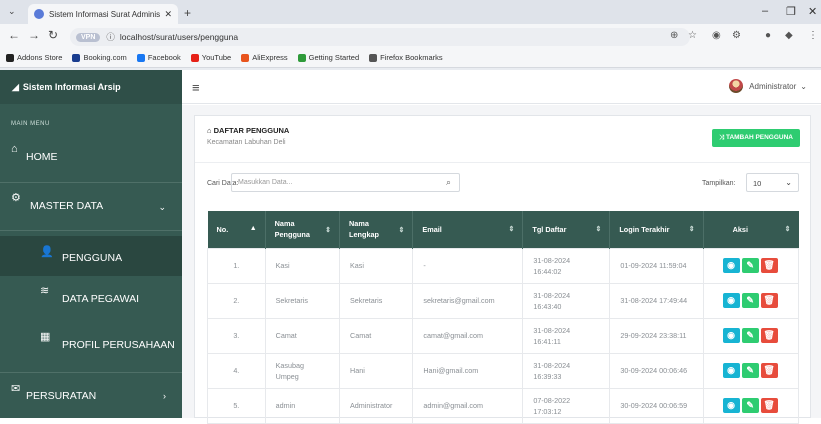  I want to click on sidebar-item-persuratan: ✉ PERSURATAN ›, so click(91, 396).